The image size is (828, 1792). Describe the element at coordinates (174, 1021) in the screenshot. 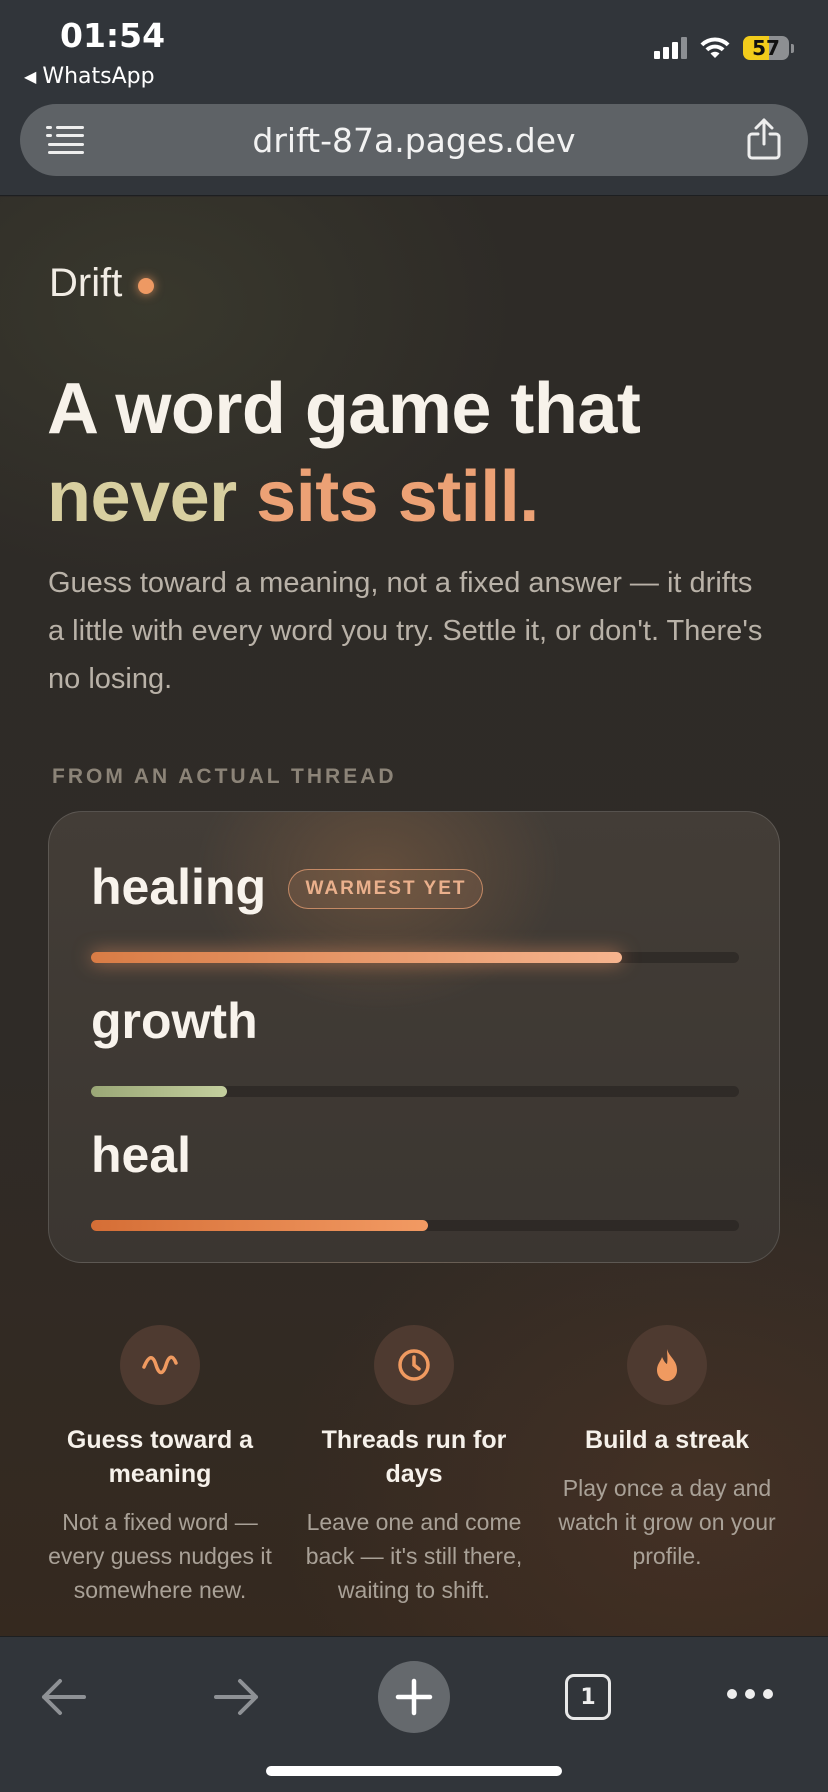

I see `thread-word: growth` at that location.